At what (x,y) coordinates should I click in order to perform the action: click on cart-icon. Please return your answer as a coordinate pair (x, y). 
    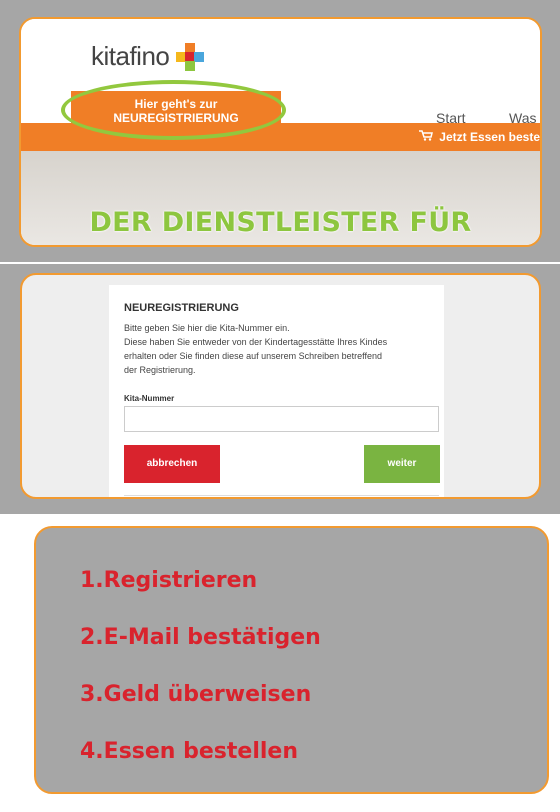
    Looking at the image, I should click on (426, 137).